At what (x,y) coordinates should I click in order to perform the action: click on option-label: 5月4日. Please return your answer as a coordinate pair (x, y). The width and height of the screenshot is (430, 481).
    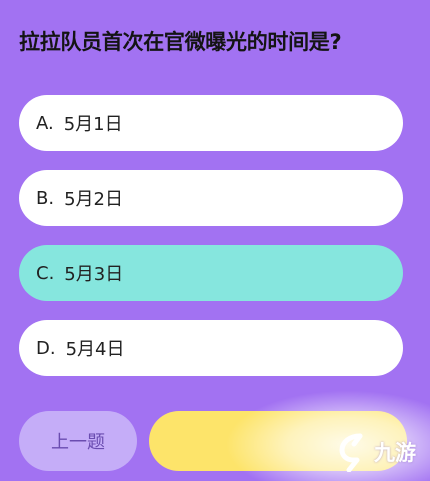
    Looking at the image, I should click on (95, 349).